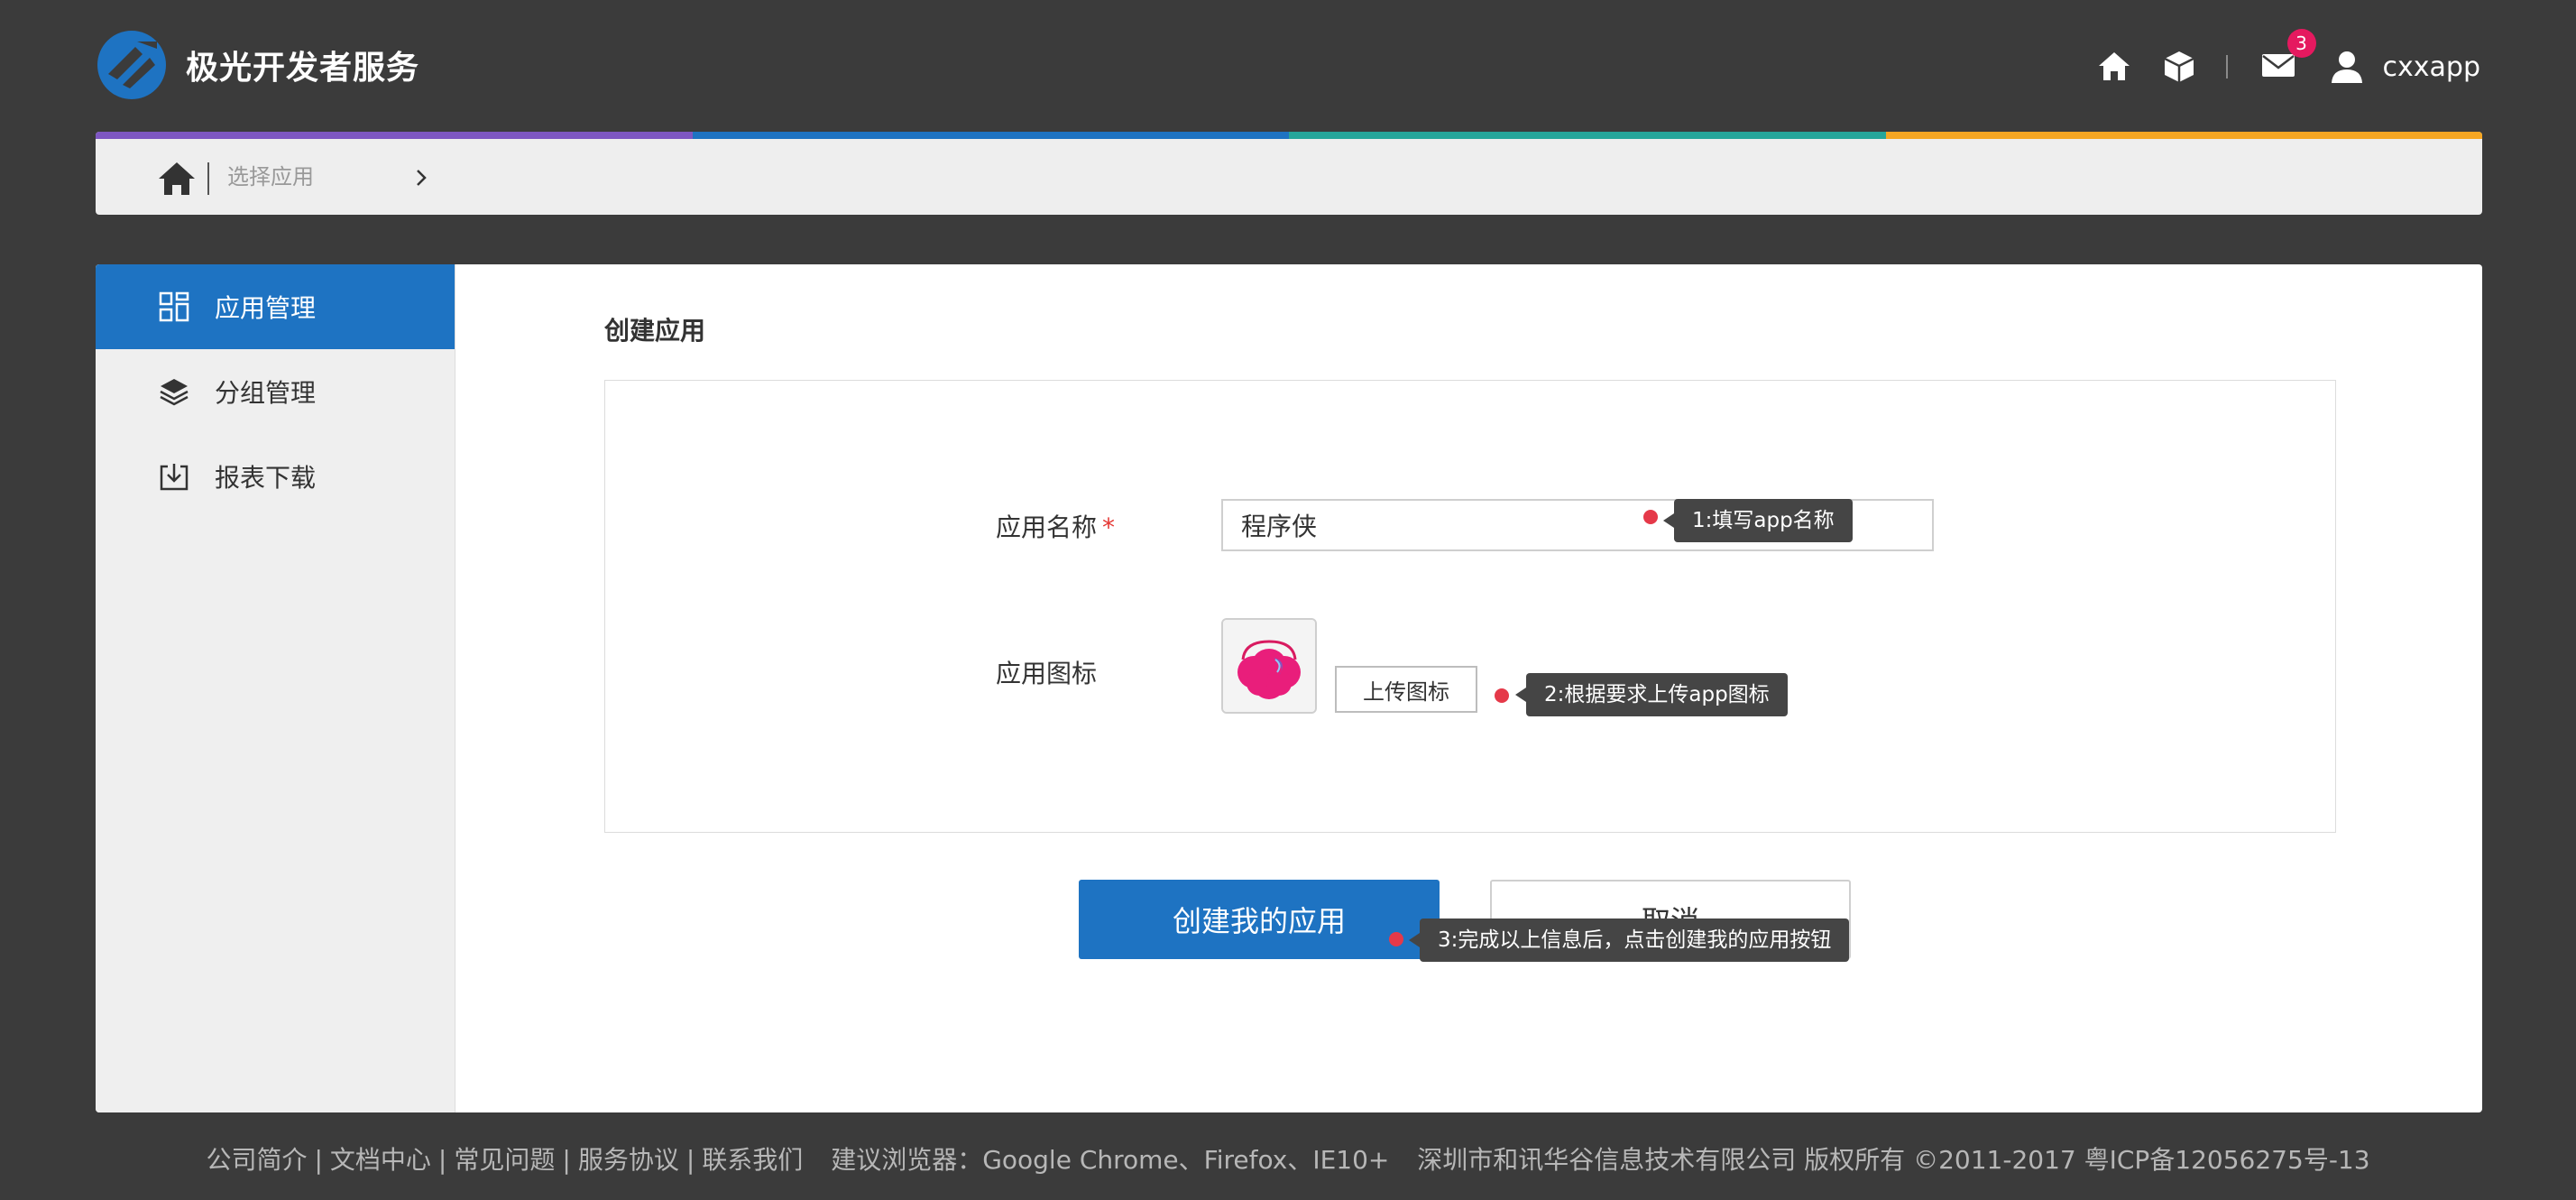  Describe the element at coordinates (266, 393) in the screenshot. I see `sidebar-item-label: 分组管理` at that location.